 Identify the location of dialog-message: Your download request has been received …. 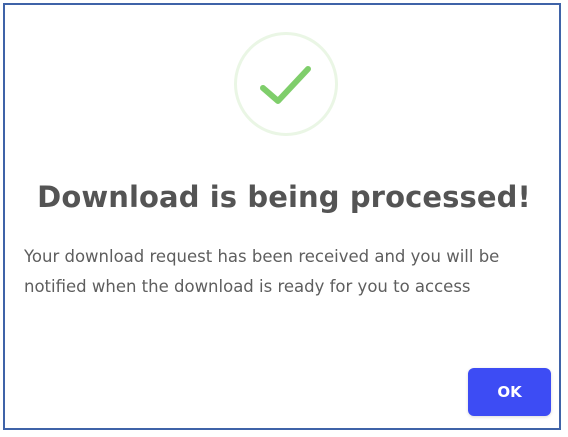
(262, 271).